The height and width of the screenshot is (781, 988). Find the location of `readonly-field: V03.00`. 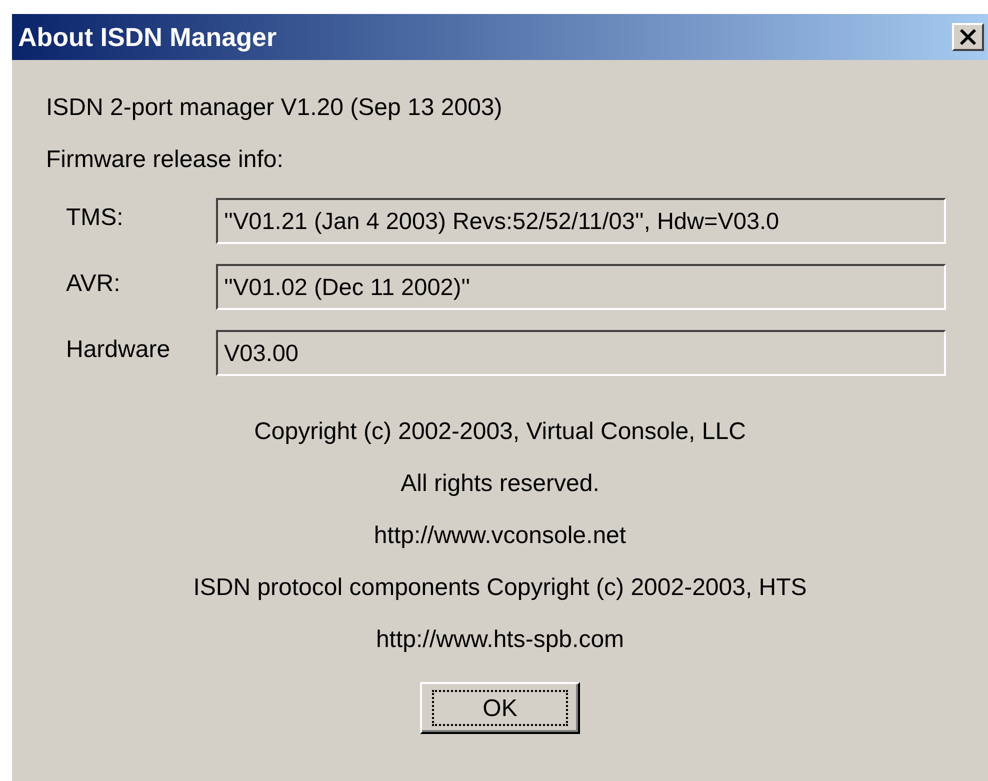

readonly-field: V03.00 is located at coordinates (581, 353).